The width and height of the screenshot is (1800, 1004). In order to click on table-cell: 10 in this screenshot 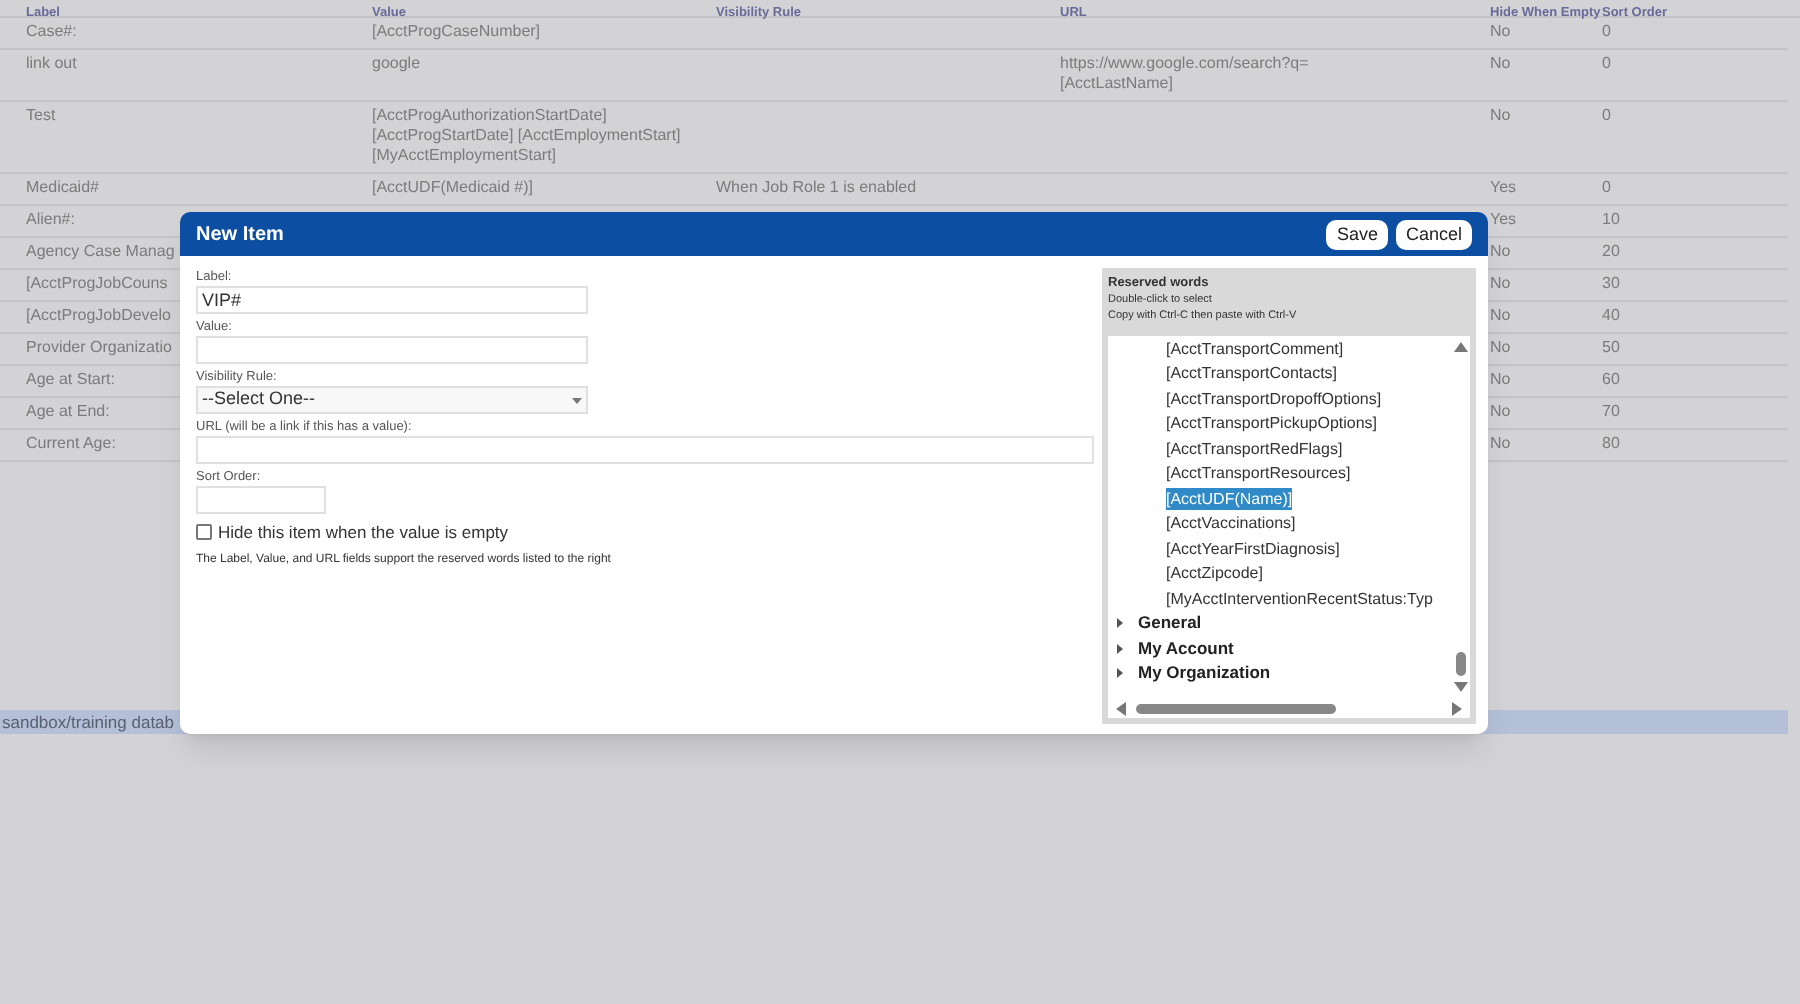, I will do `click(1611, 219)`.